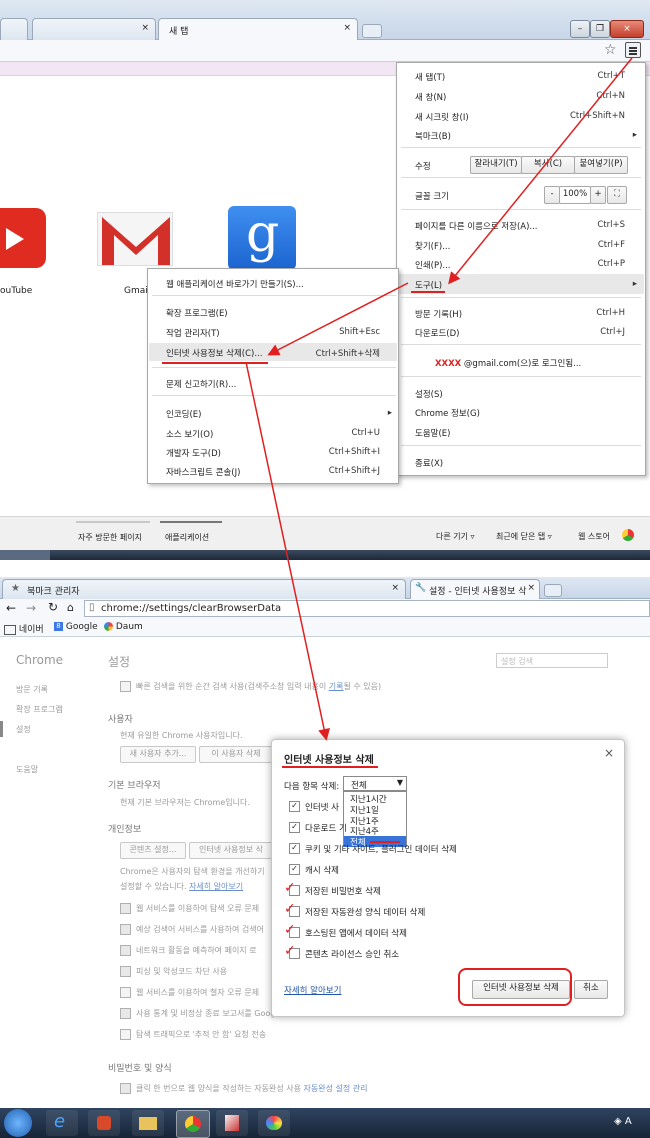 The height and width of the screenshot is (1138, 650). What do you see at coordinates (287, 551) in the screenshot?
I see `arrow-clear-to-dialog` at bounding box center [287, 551].